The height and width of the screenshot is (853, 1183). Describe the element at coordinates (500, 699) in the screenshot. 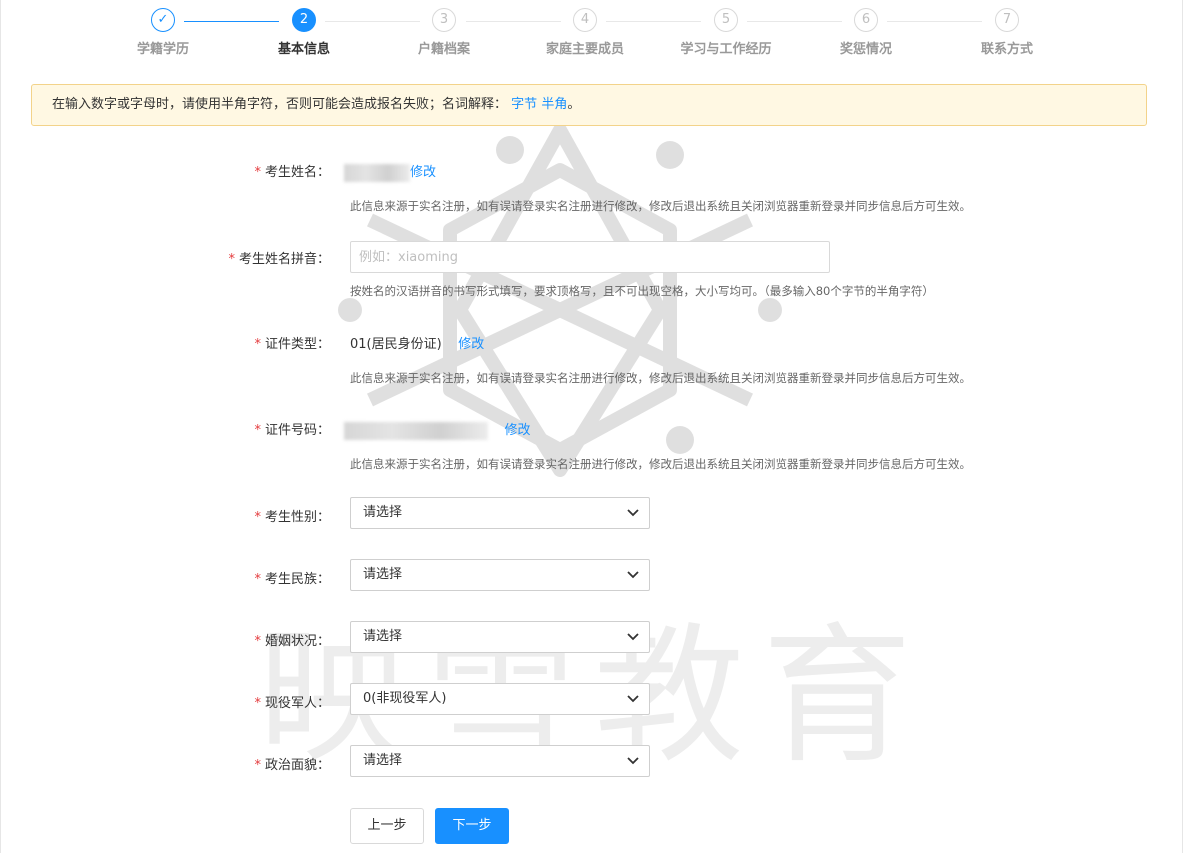

I see `military-select: 0(非现役军人)` at that location.